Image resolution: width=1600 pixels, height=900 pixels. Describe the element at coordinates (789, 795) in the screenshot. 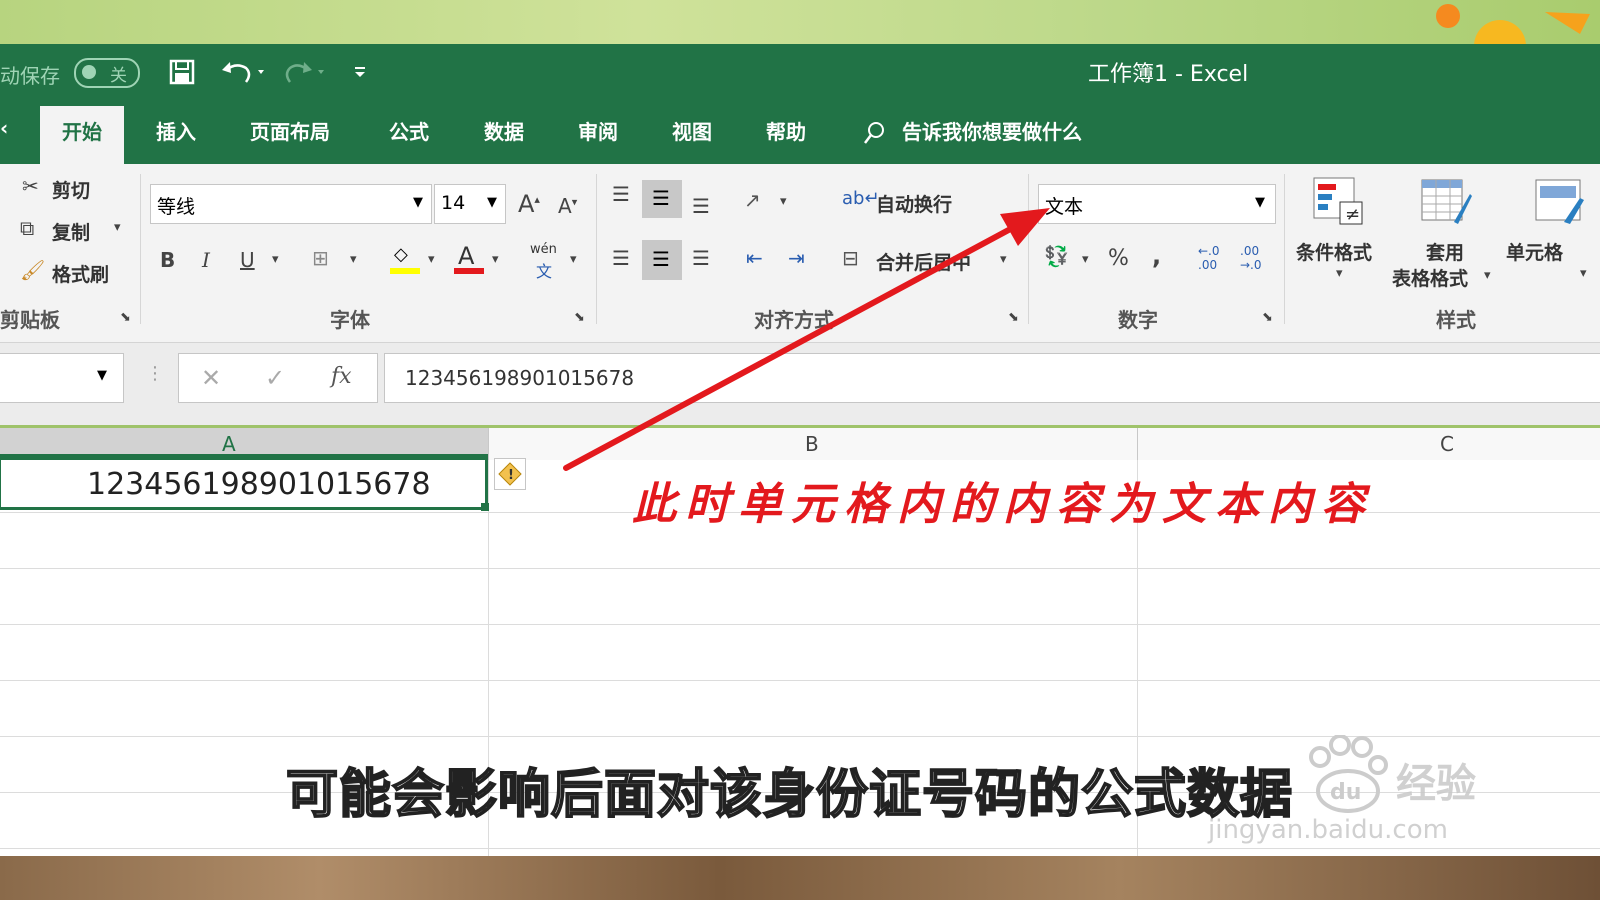

I see `video-subtitle: 可能会影响后面对该身份证号码的公式数据` at that location.